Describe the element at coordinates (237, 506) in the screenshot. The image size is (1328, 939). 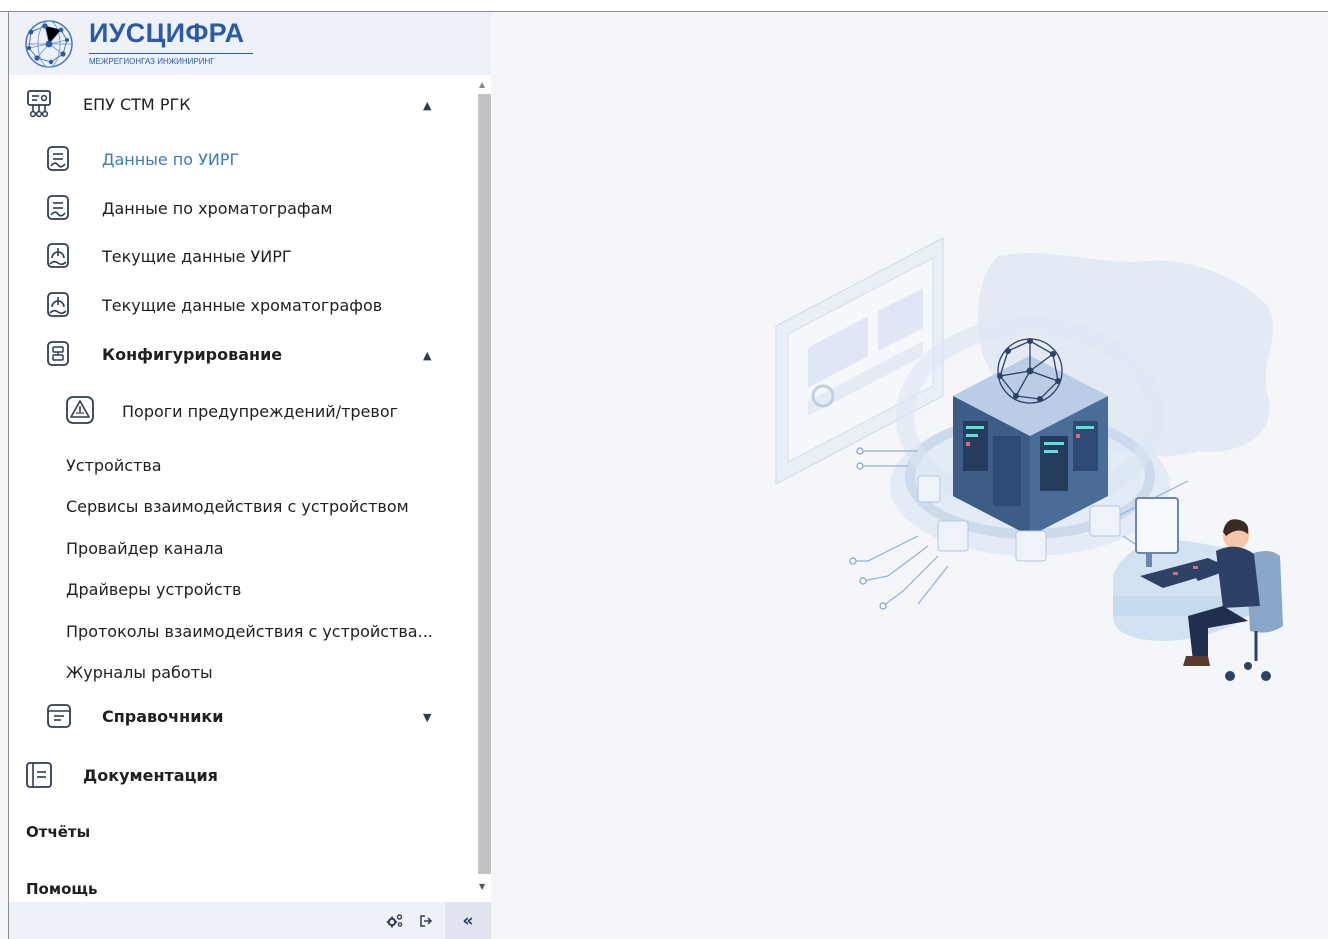
I see `menu-item-device-services-label: Сервисы взаимодействия с устройством` at that location.